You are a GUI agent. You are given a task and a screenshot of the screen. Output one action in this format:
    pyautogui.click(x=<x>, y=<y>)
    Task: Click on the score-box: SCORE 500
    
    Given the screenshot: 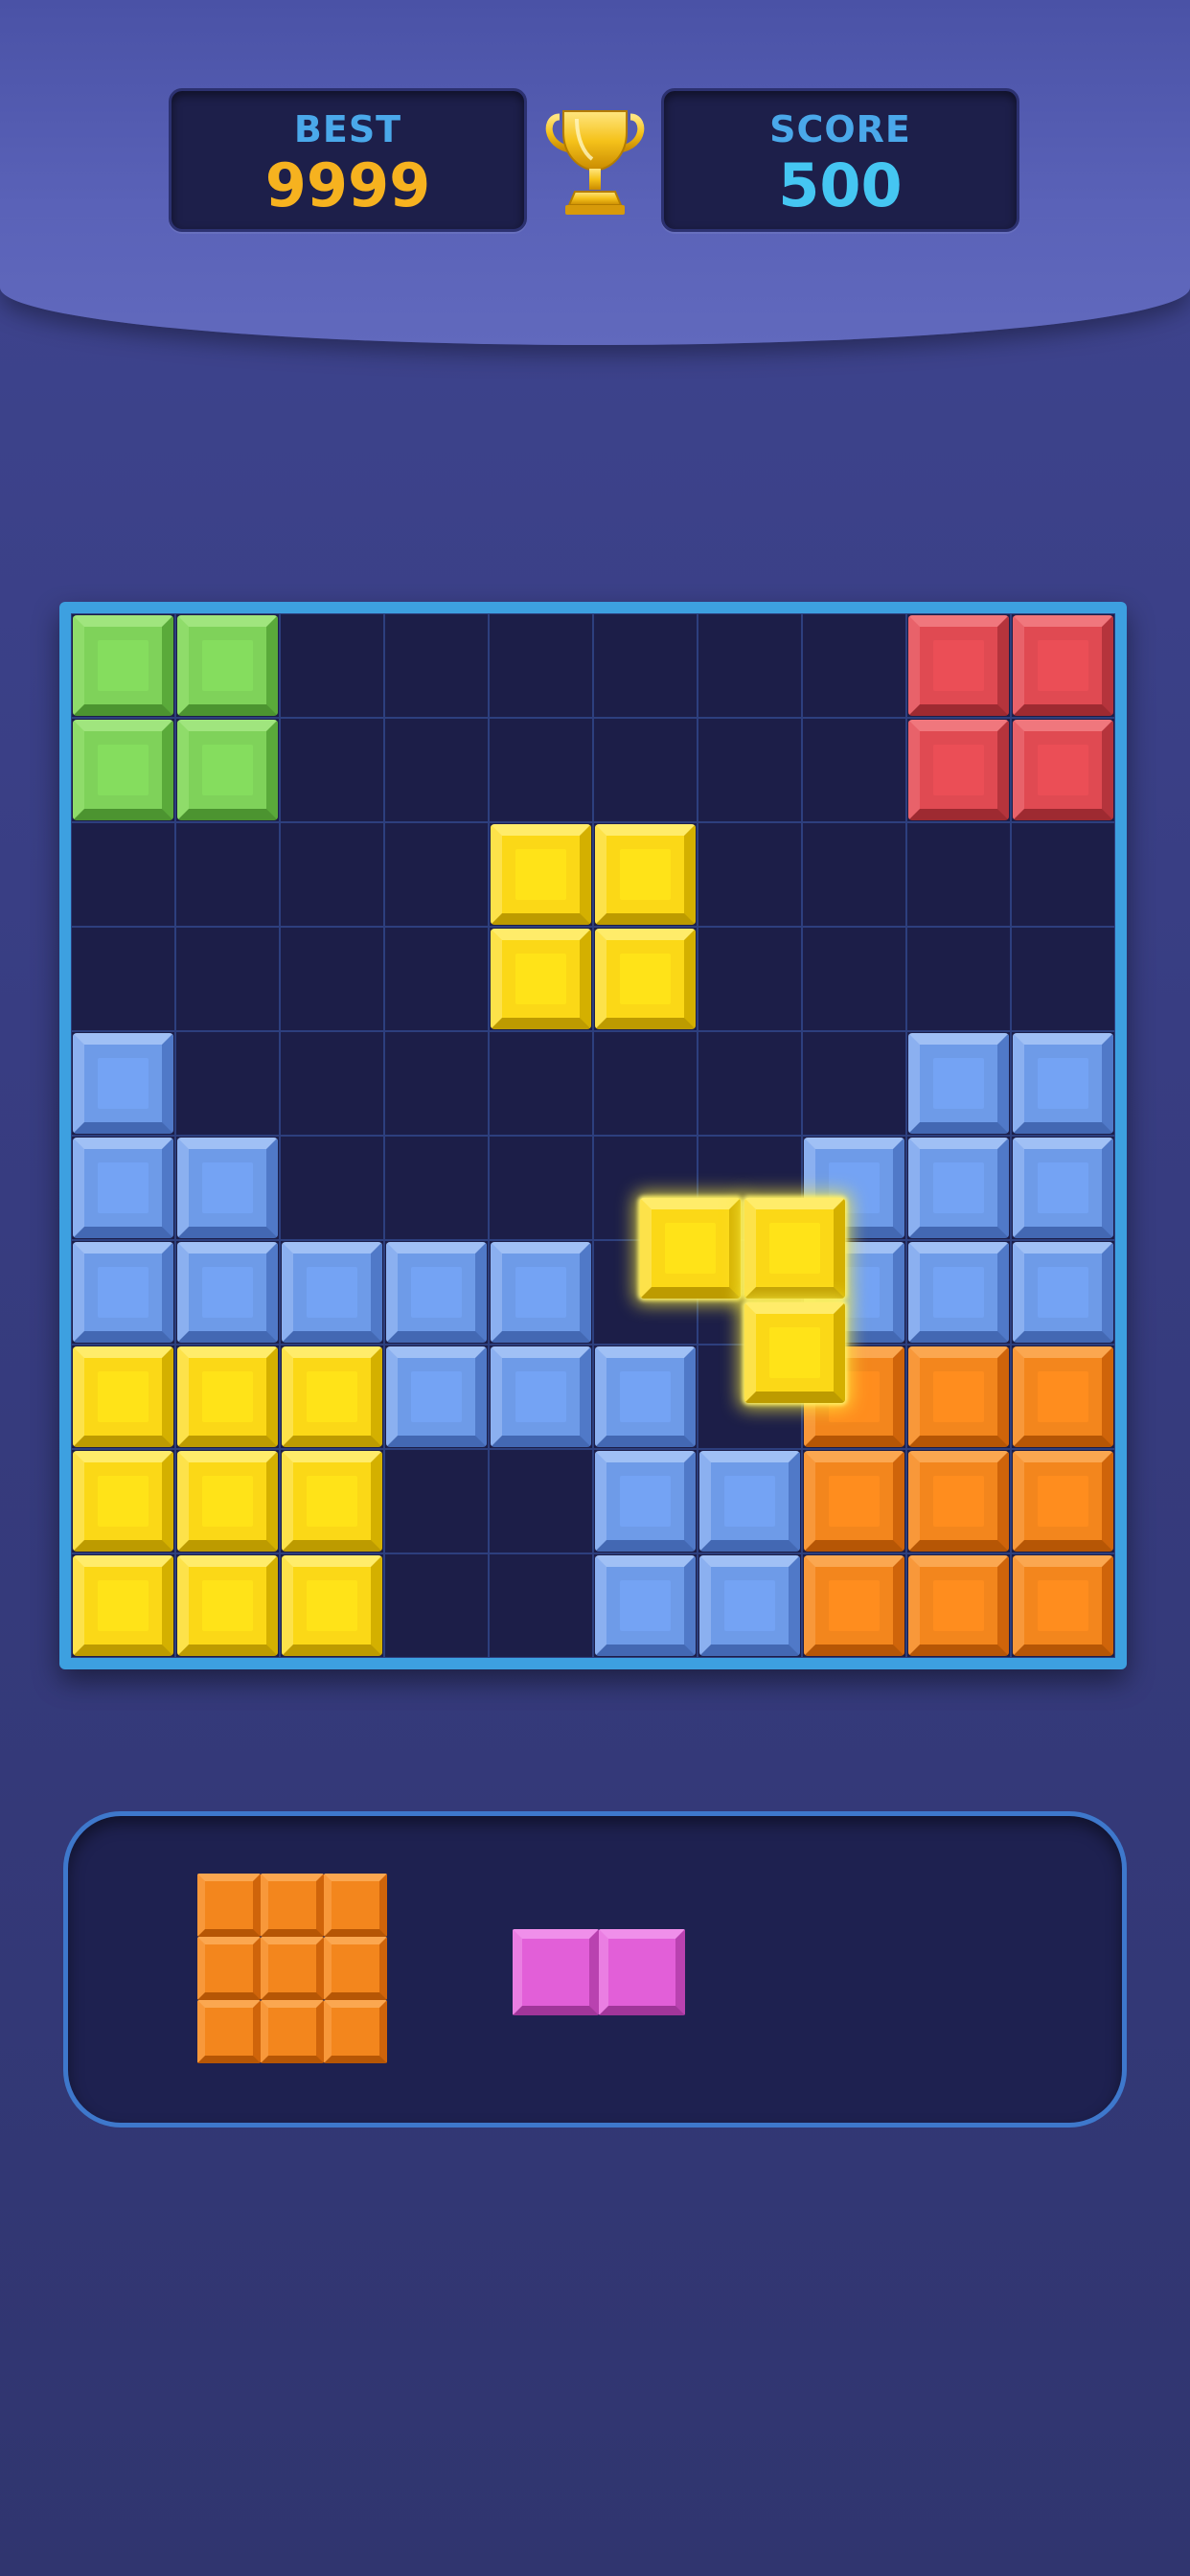 What is the action you would take?
    pyautogui.click(x=840, y=160)
    